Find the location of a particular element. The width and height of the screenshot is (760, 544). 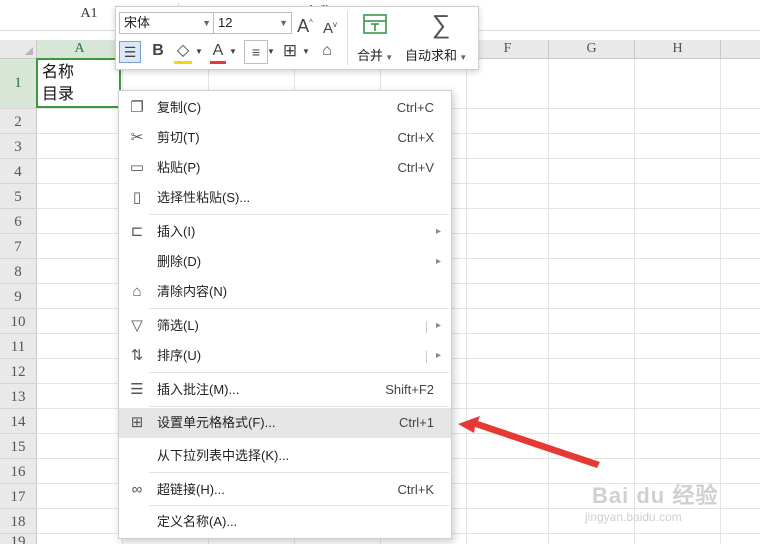

watermark: Bai du 经验 jingyan.baidu.com is located at coordinates (670, 503).